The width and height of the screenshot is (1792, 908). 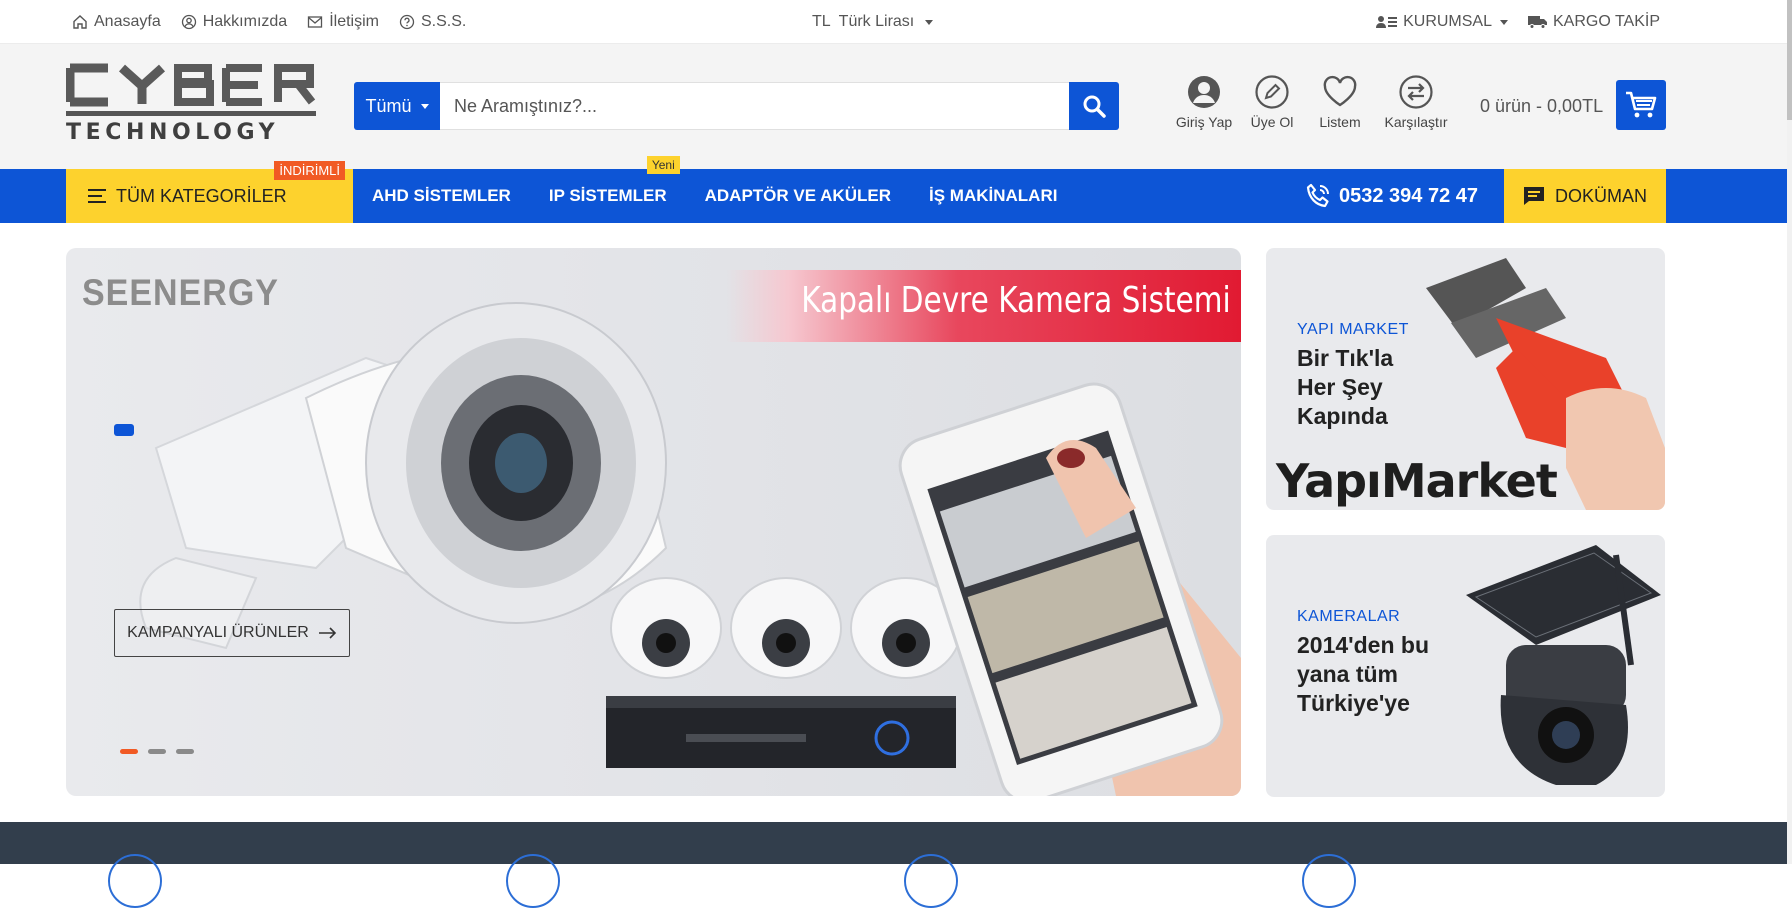 What do you see at coordinates (188, 22) in the screenshot?
I see `user-circle-icon` at bounding box center [188, 22].